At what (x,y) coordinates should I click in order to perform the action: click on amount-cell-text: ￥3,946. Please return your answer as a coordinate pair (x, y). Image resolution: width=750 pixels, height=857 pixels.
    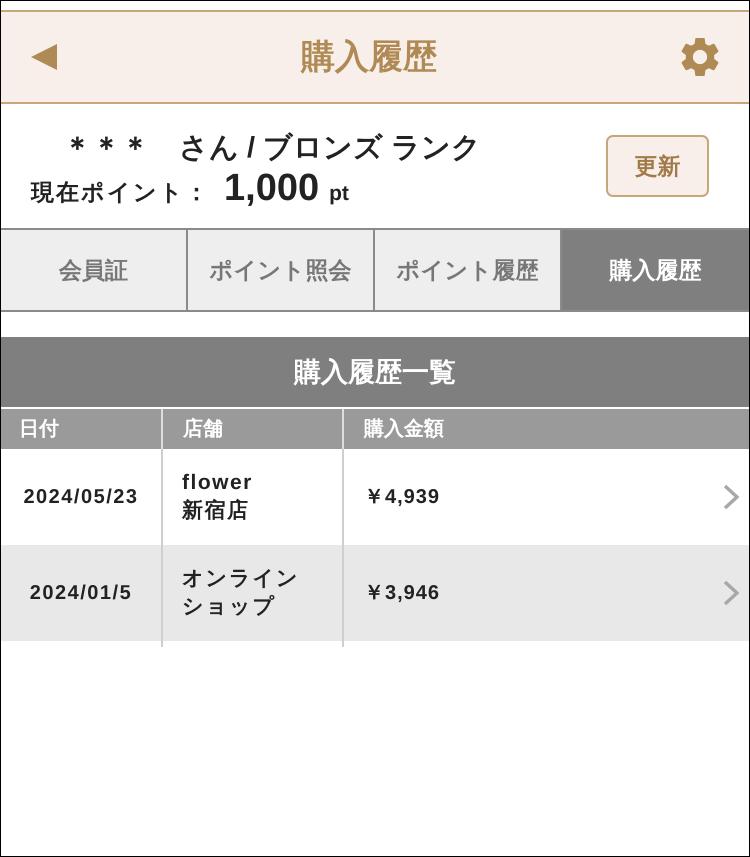
    Looking at the image, I should click on (402, 593).